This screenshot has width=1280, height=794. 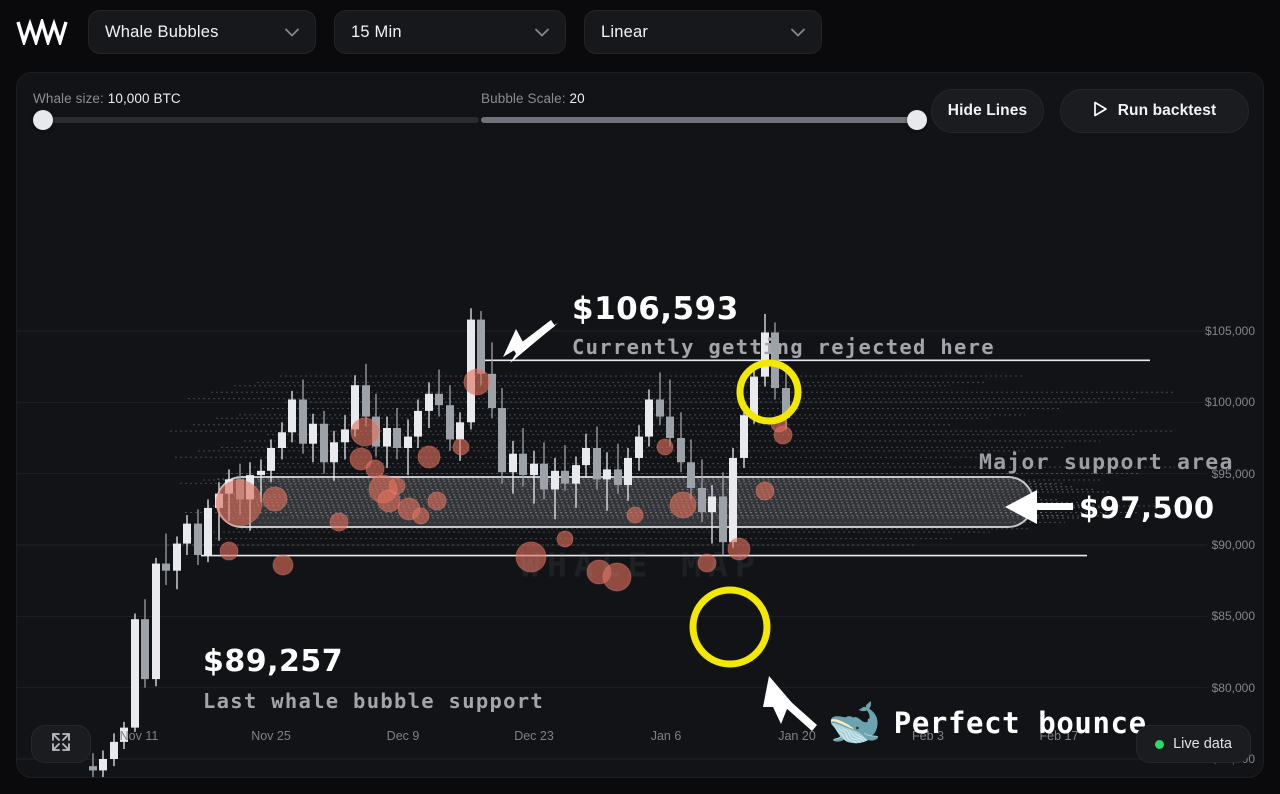 What do you see at coordinates (450, 32) in the screenshot?
I see `timeframe-select: 15 Min` at bounding box center [450, 32].